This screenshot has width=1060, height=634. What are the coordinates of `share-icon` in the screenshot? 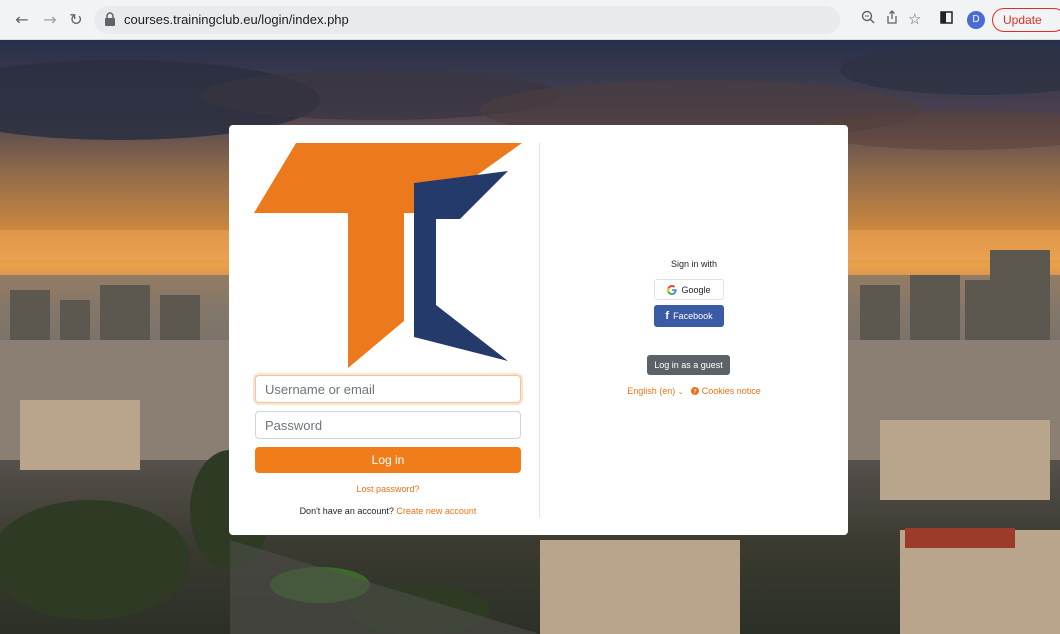 It's located at (892, 20).